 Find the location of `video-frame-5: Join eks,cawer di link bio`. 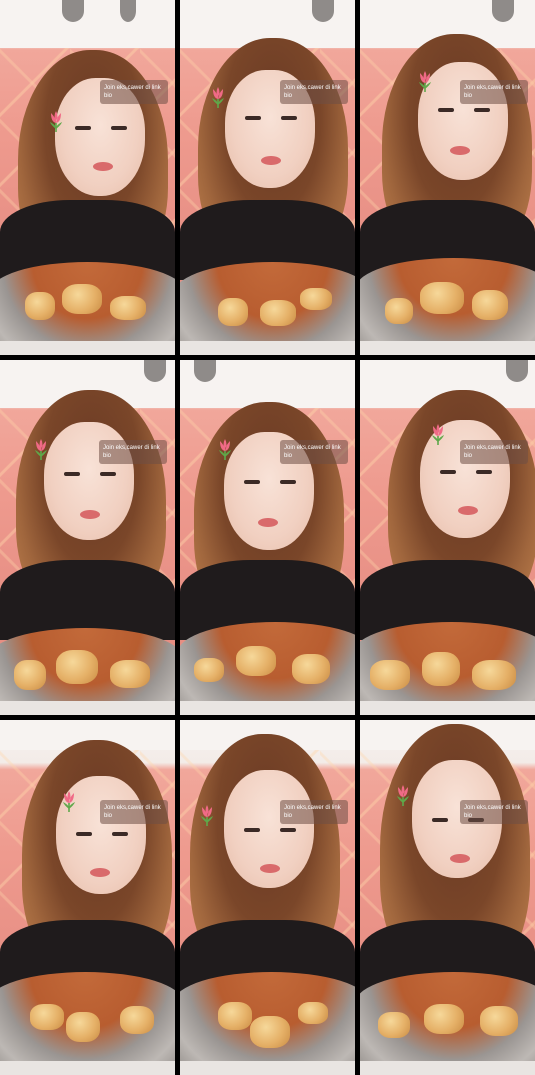

video-frame-5: Join eks,cawer di link bio is located at coordinates (267, 537).